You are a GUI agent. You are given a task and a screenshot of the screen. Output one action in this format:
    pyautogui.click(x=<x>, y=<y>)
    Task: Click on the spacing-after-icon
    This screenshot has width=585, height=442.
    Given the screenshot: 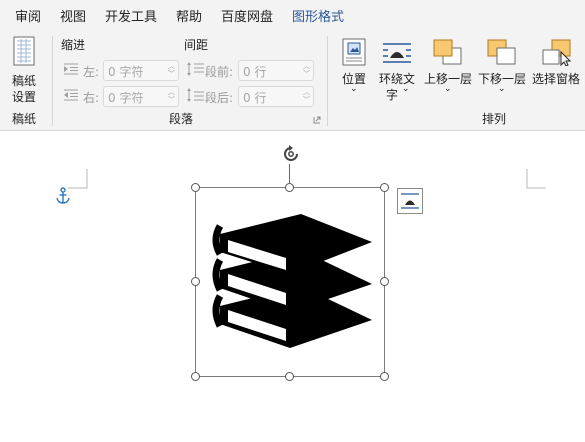 What is the action you would take?
    pyautogui.click(x=195, y=95)
    